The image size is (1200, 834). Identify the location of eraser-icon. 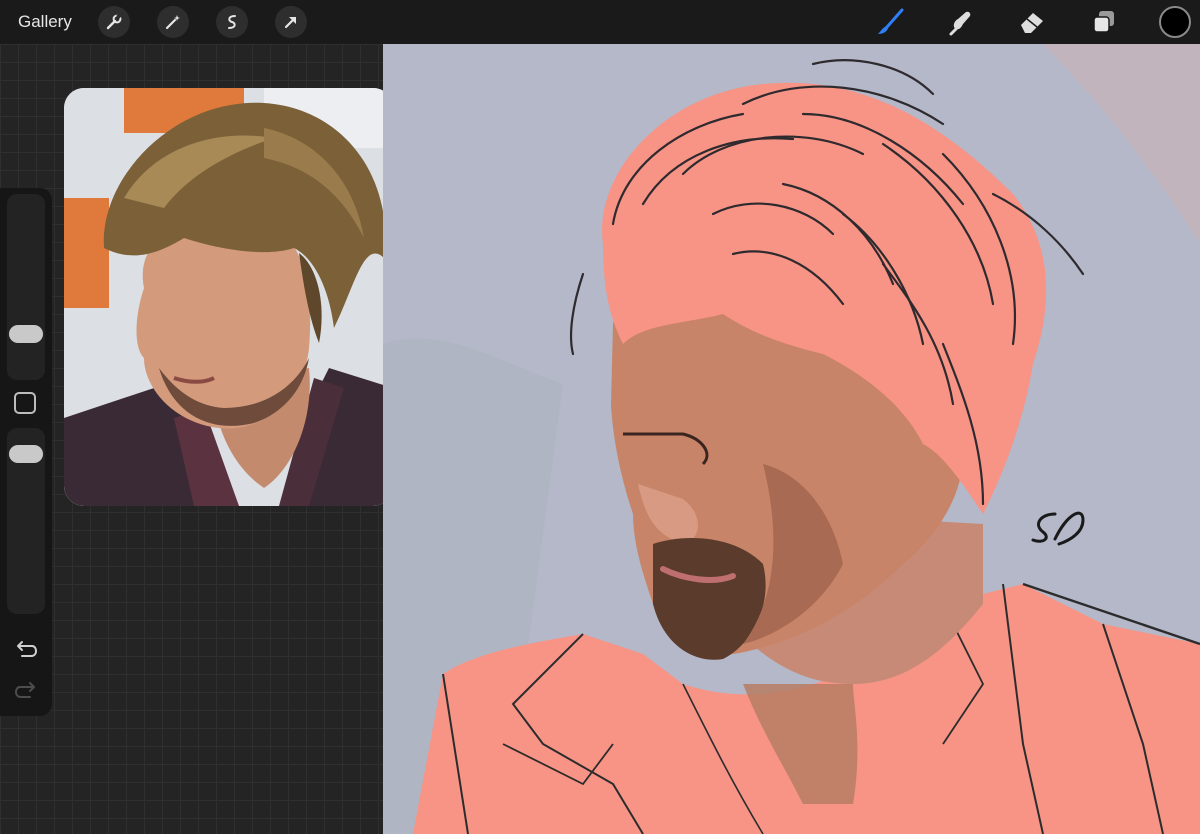
(1032, 22).